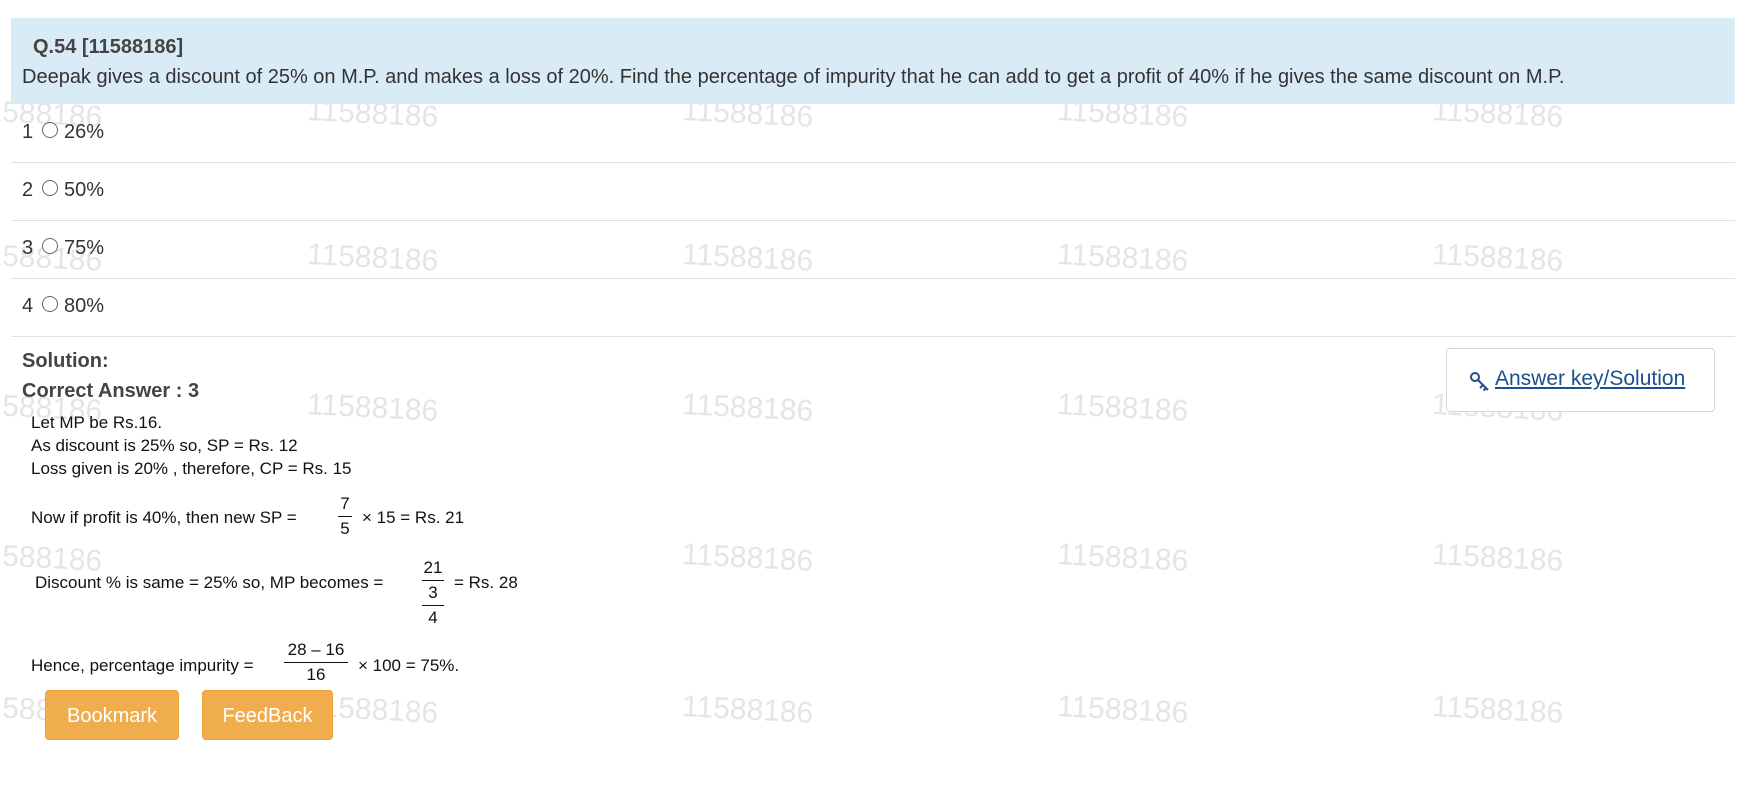 This screenshot has height=792, width=1746. What do you see at coordinates (65, 361) in the screenshot?
I see `solution-heading: Solution:` at bounding box center [65, 361].